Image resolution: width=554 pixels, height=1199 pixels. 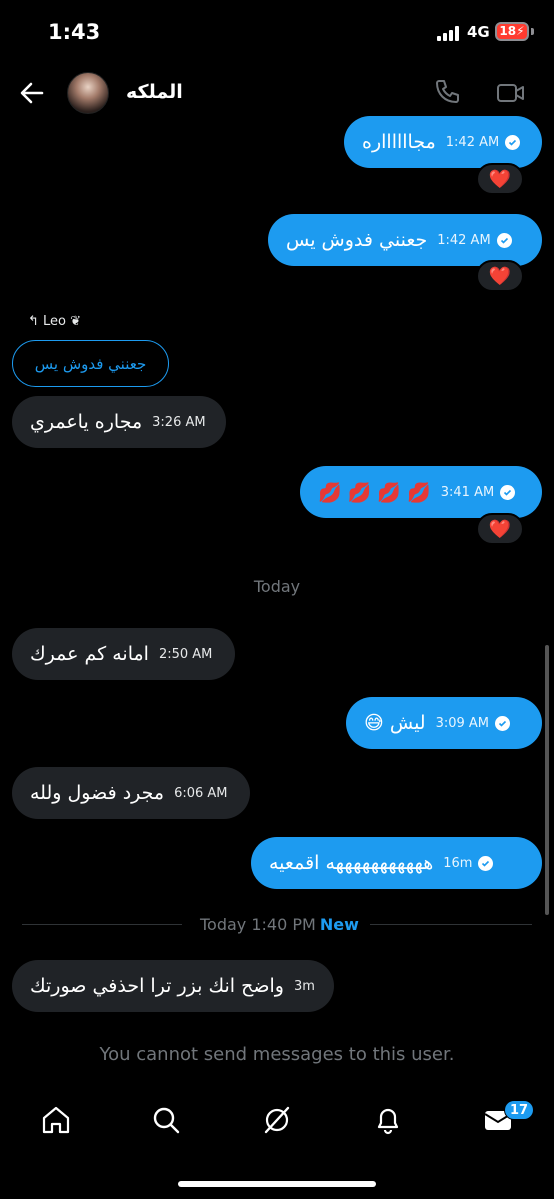 I want to click on new-messages-separator: Today 1:40 PM New, so click(x=277, y=925).